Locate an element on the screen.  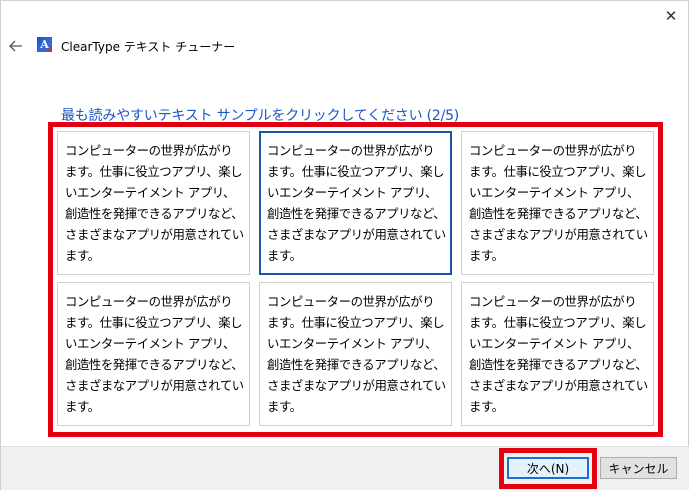
close-button: ✕ is located at coordinates (671, 16).